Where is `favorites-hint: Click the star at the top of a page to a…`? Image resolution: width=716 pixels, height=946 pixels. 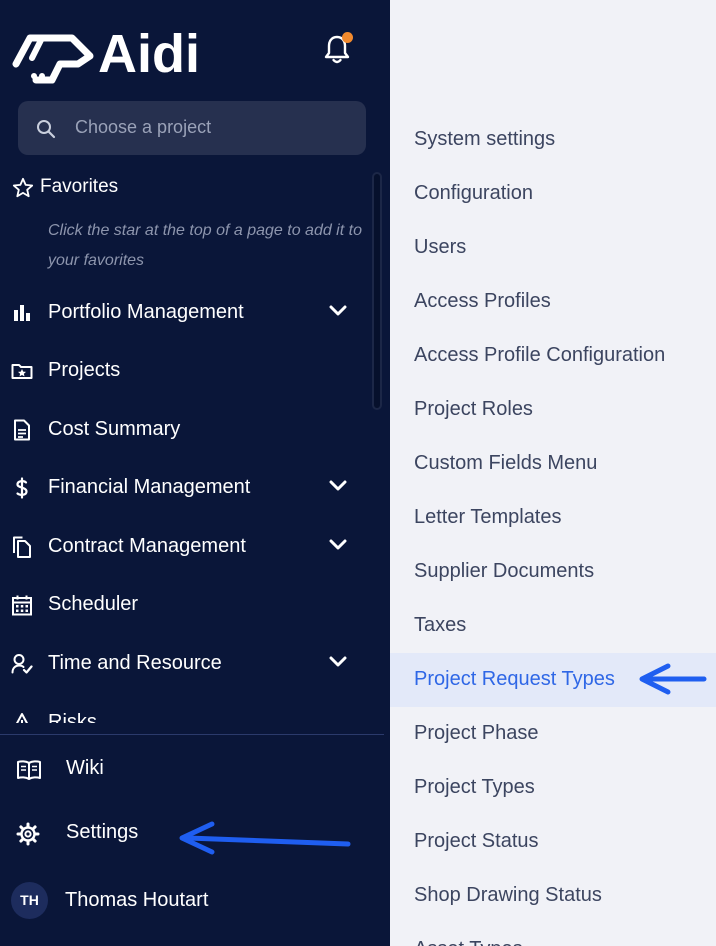 favorites-hint: Click the star at the top of a page to a… is located at coordinates (205, 245).